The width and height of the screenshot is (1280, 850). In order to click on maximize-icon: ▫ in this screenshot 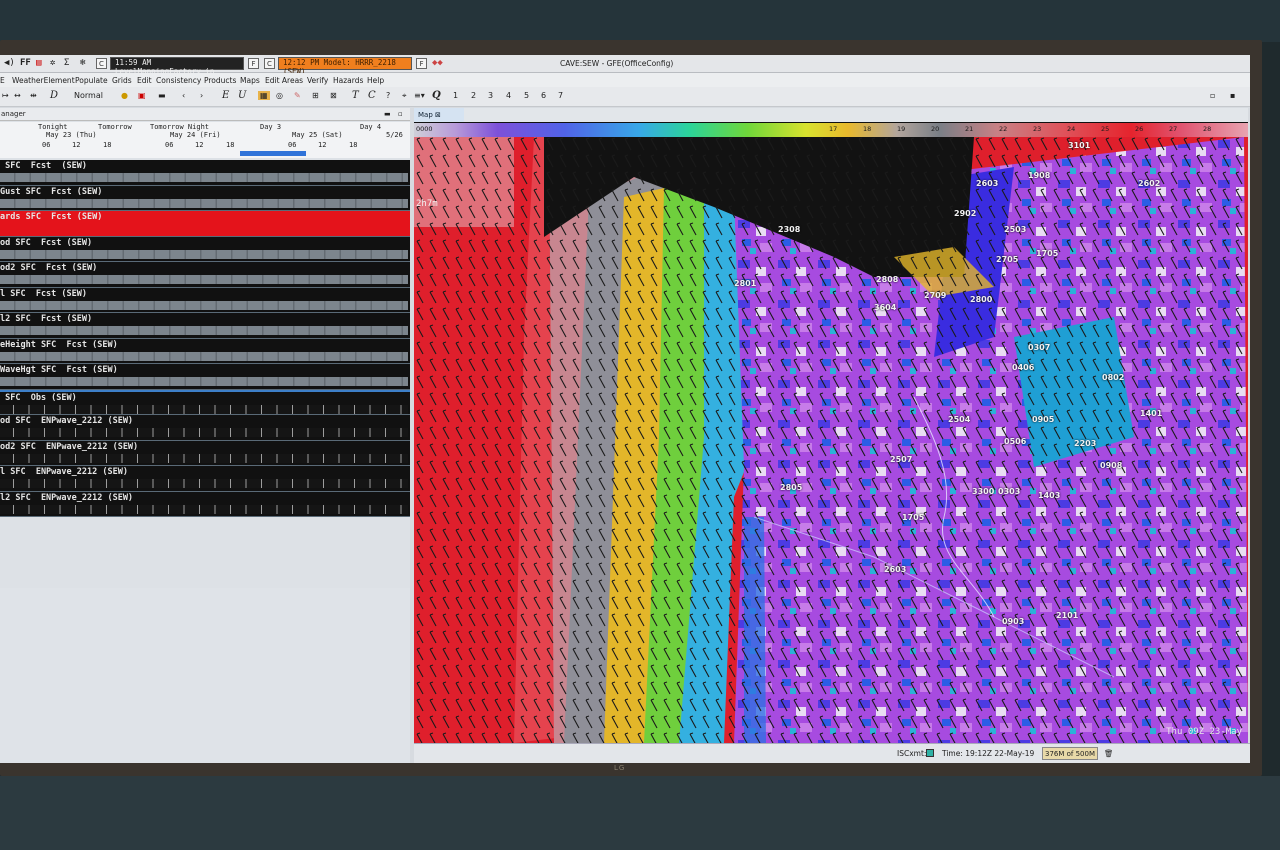, I will do `click(400, 114)`.